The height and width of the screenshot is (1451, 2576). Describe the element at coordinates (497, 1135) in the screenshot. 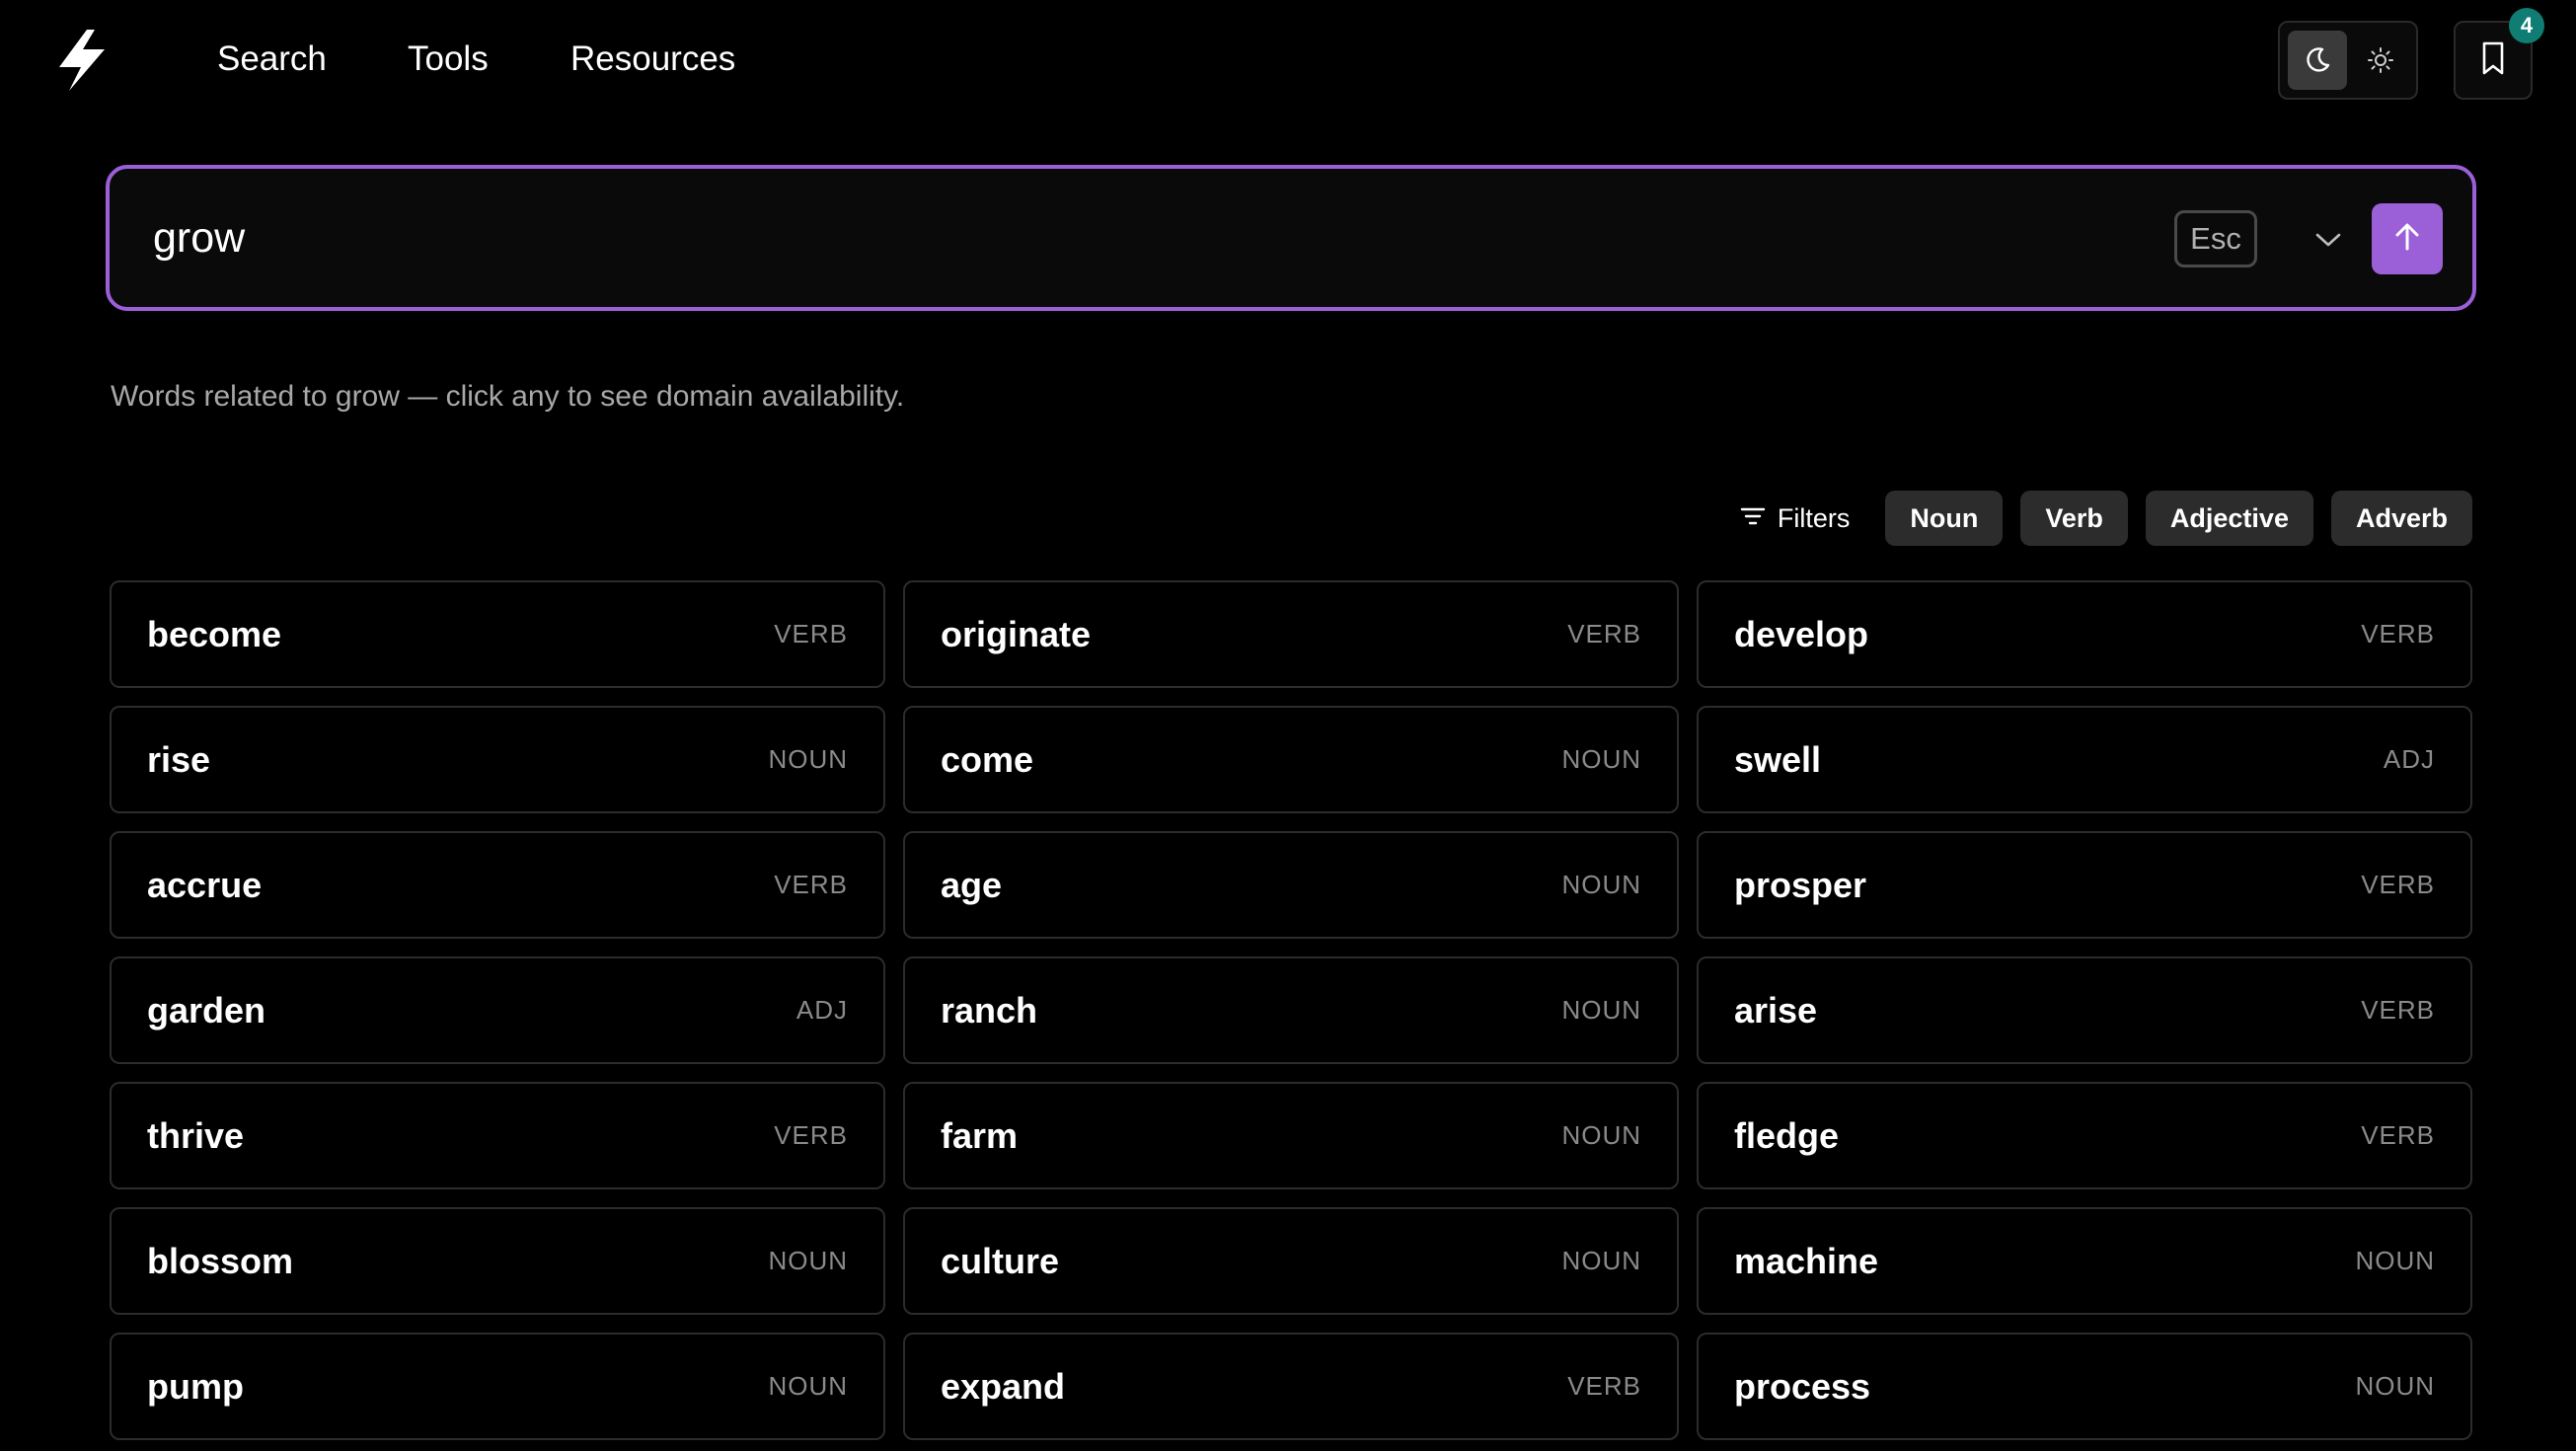

I see `word-card: thrive VERB` at that location.